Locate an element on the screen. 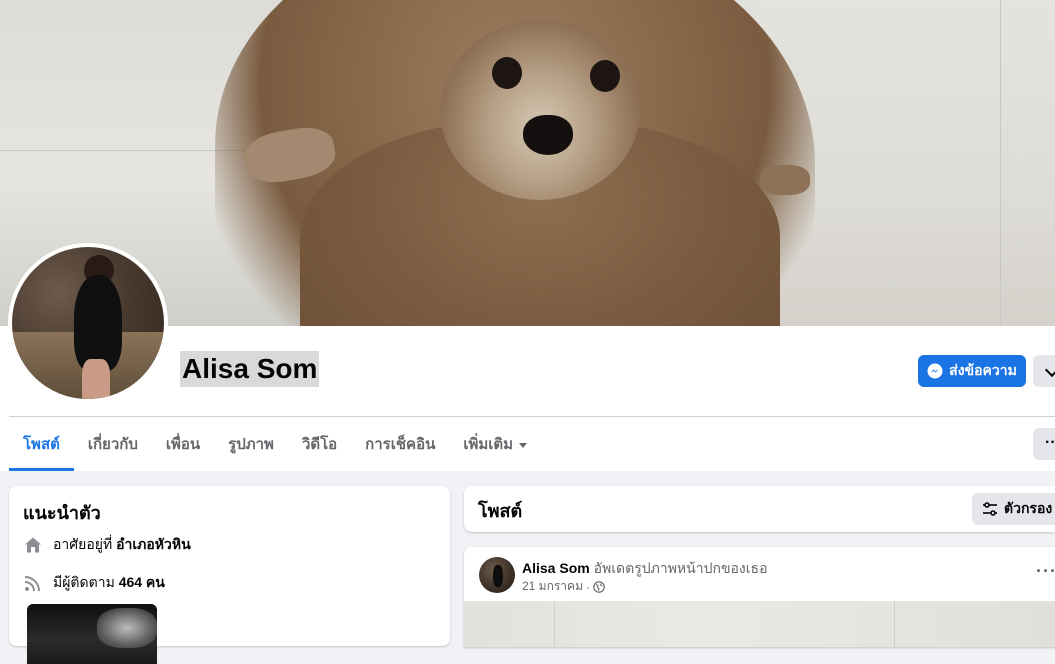  post-author-name: Alisa Som is located at coordinates (556, 568).